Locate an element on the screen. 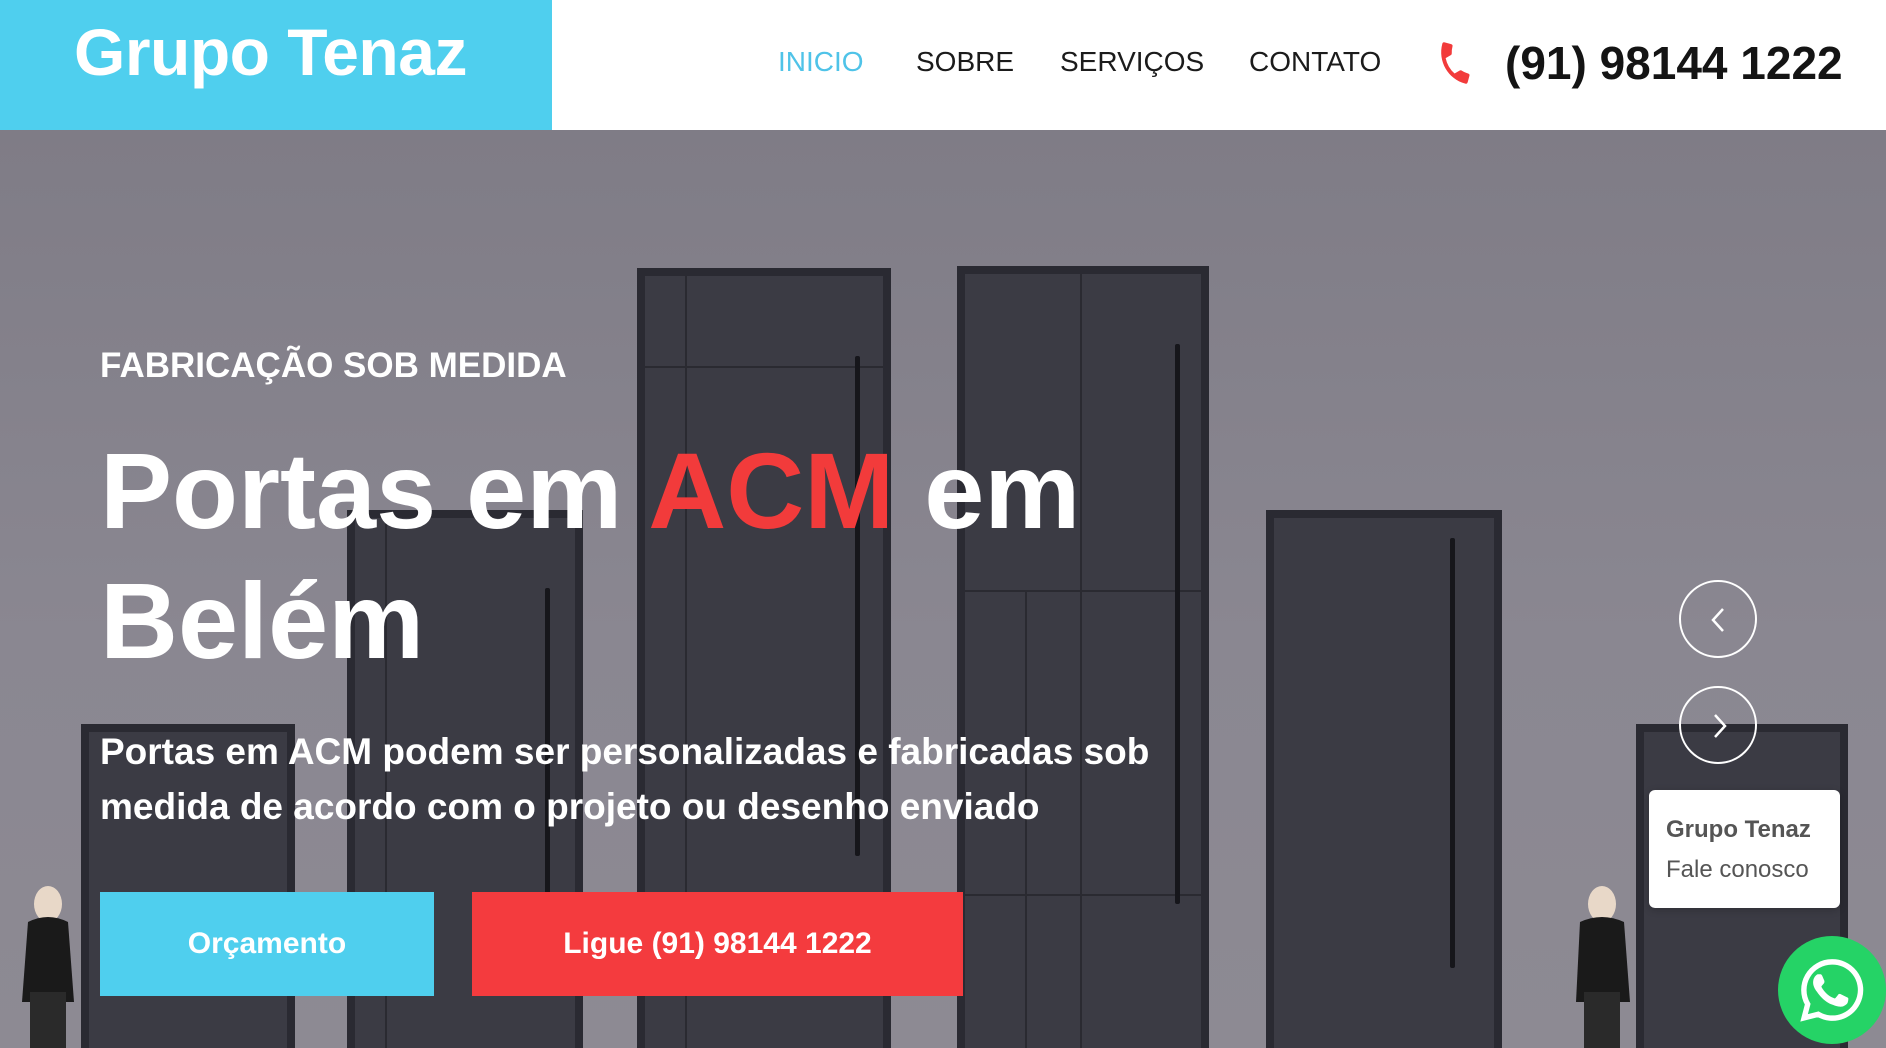 This screenshot has height=1048, width=1886. slider-prev-button is located at coordinates (1718, 619).